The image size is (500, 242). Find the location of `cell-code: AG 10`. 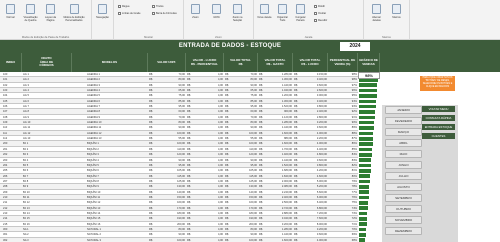

cell-code: AG 10 is located at coordinates (47, 122).